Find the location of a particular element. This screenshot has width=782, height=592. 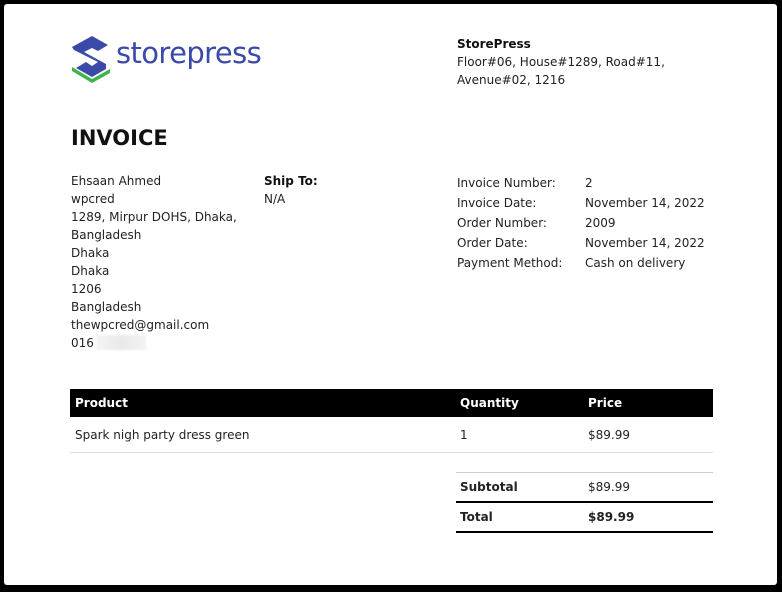

meta-row: Order Number: 2009 is located at coordinates (581, 223).